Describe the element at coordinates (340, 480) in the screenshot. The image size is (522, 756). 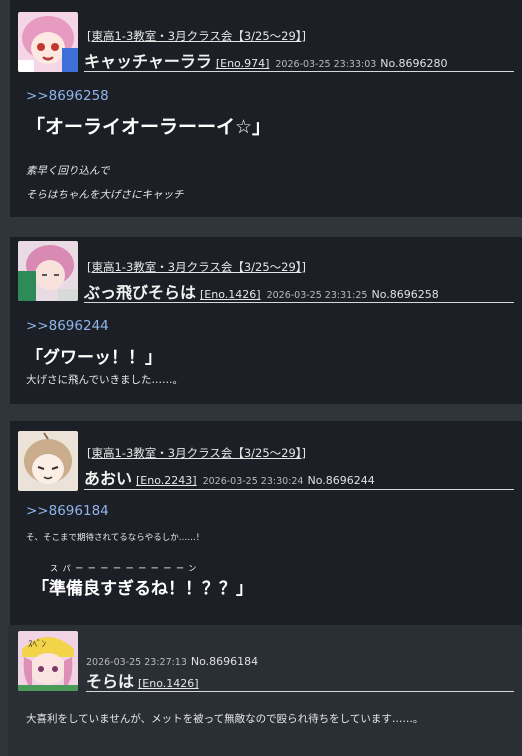
I see `post-number: No.8696244` at that location.